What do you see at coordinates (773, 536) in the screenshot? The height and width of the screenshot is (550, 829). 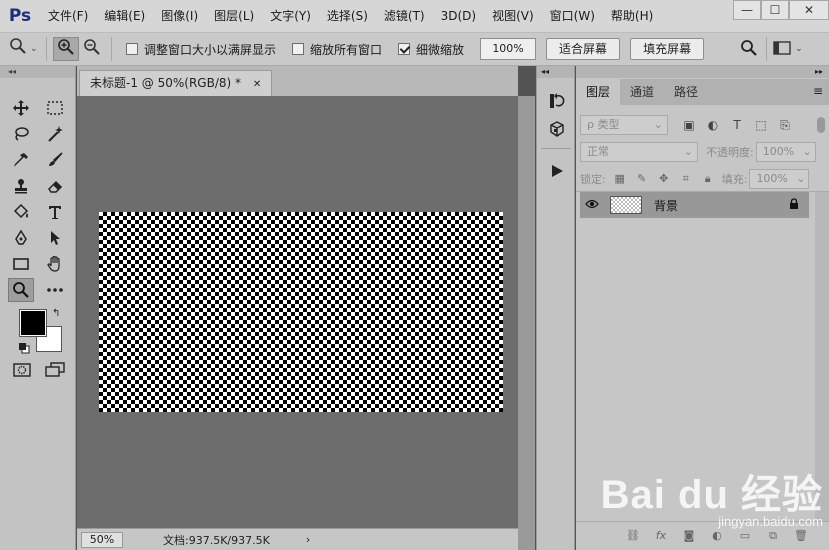 I see `new-layer-icon: ⧉` at bounding box center [773, 536].